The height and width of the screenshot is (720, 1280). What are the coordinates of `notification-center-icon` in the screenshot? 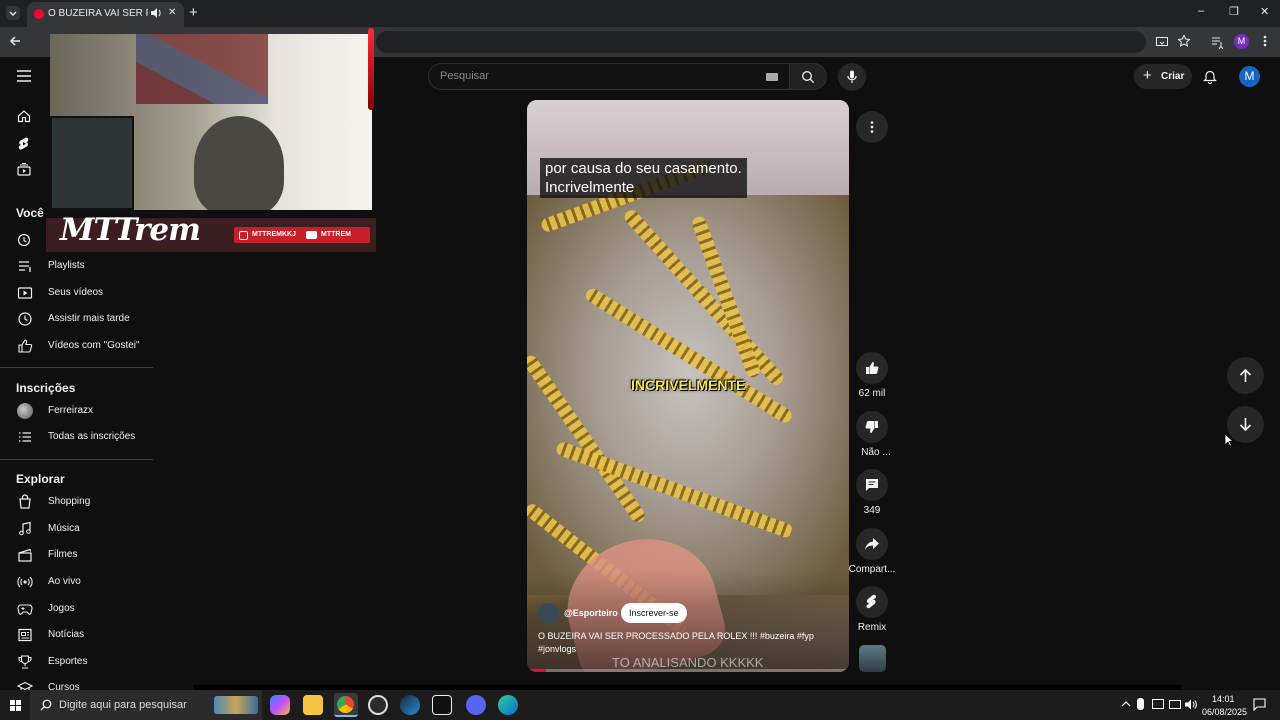 It's located at (1259, 704).